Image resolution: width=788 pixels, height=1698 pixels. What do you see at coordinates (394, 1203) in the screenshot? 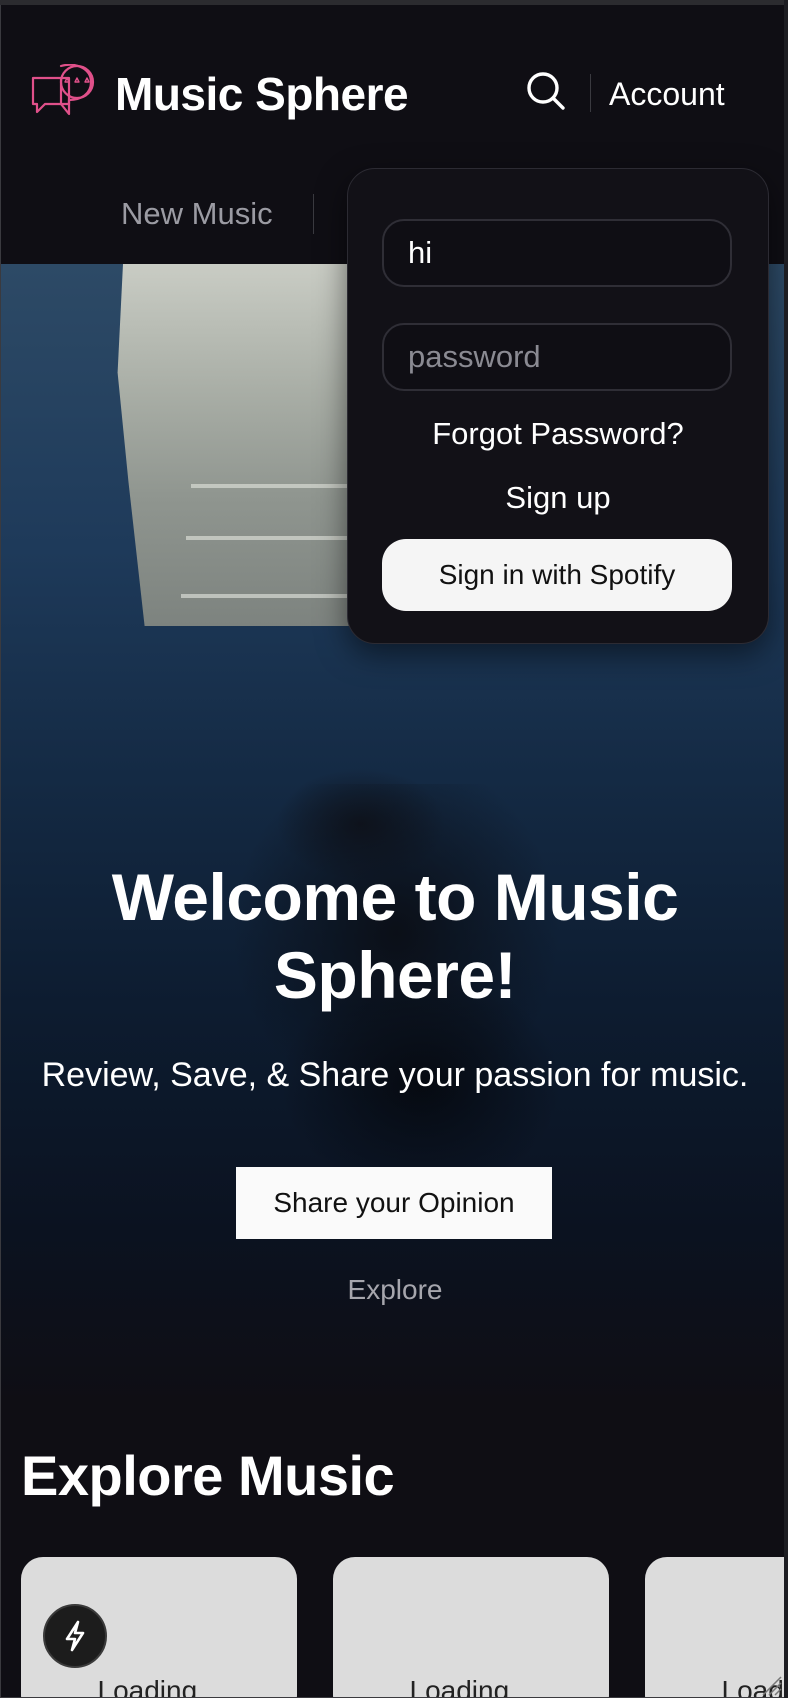
I see `share-opinion-button: Share your Opinion` at bounding box center [394, 1203].